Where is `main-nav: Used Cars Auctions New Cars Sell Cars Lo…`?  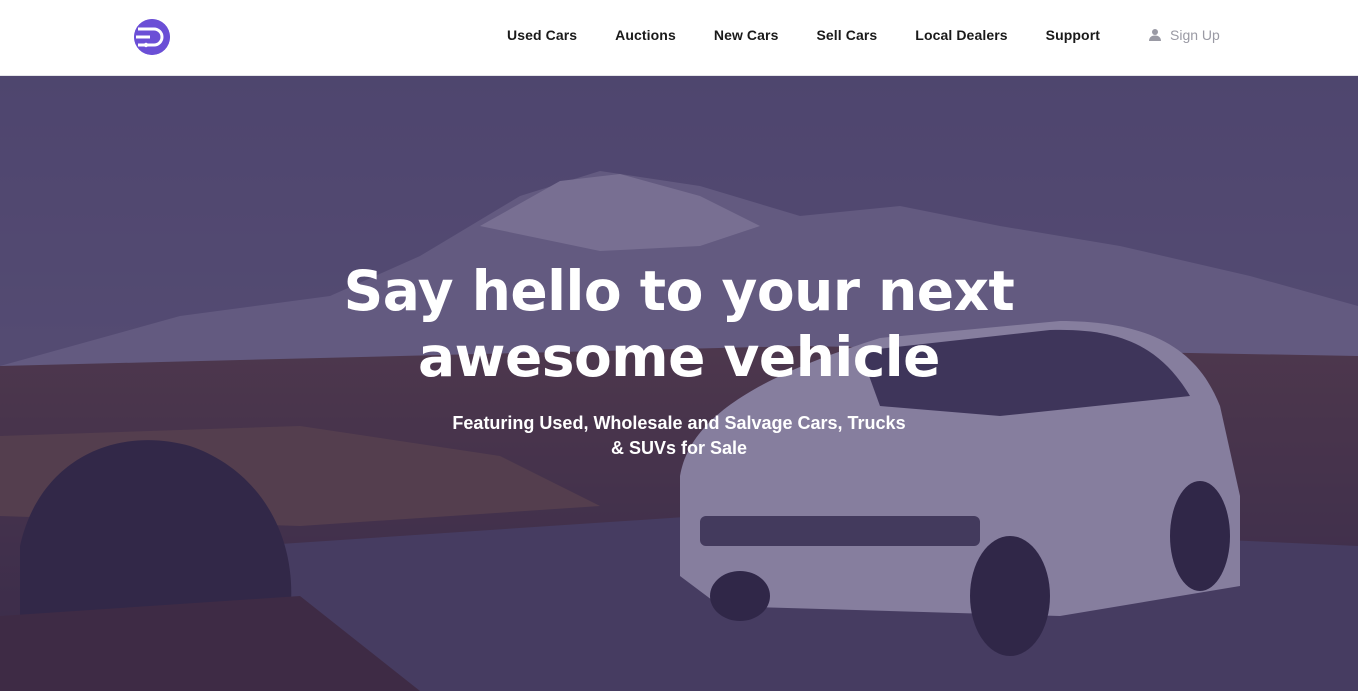
main-nav: Used Cars Auctions New Cars Sell Cars Lo… is located at coordinates (803, 35).